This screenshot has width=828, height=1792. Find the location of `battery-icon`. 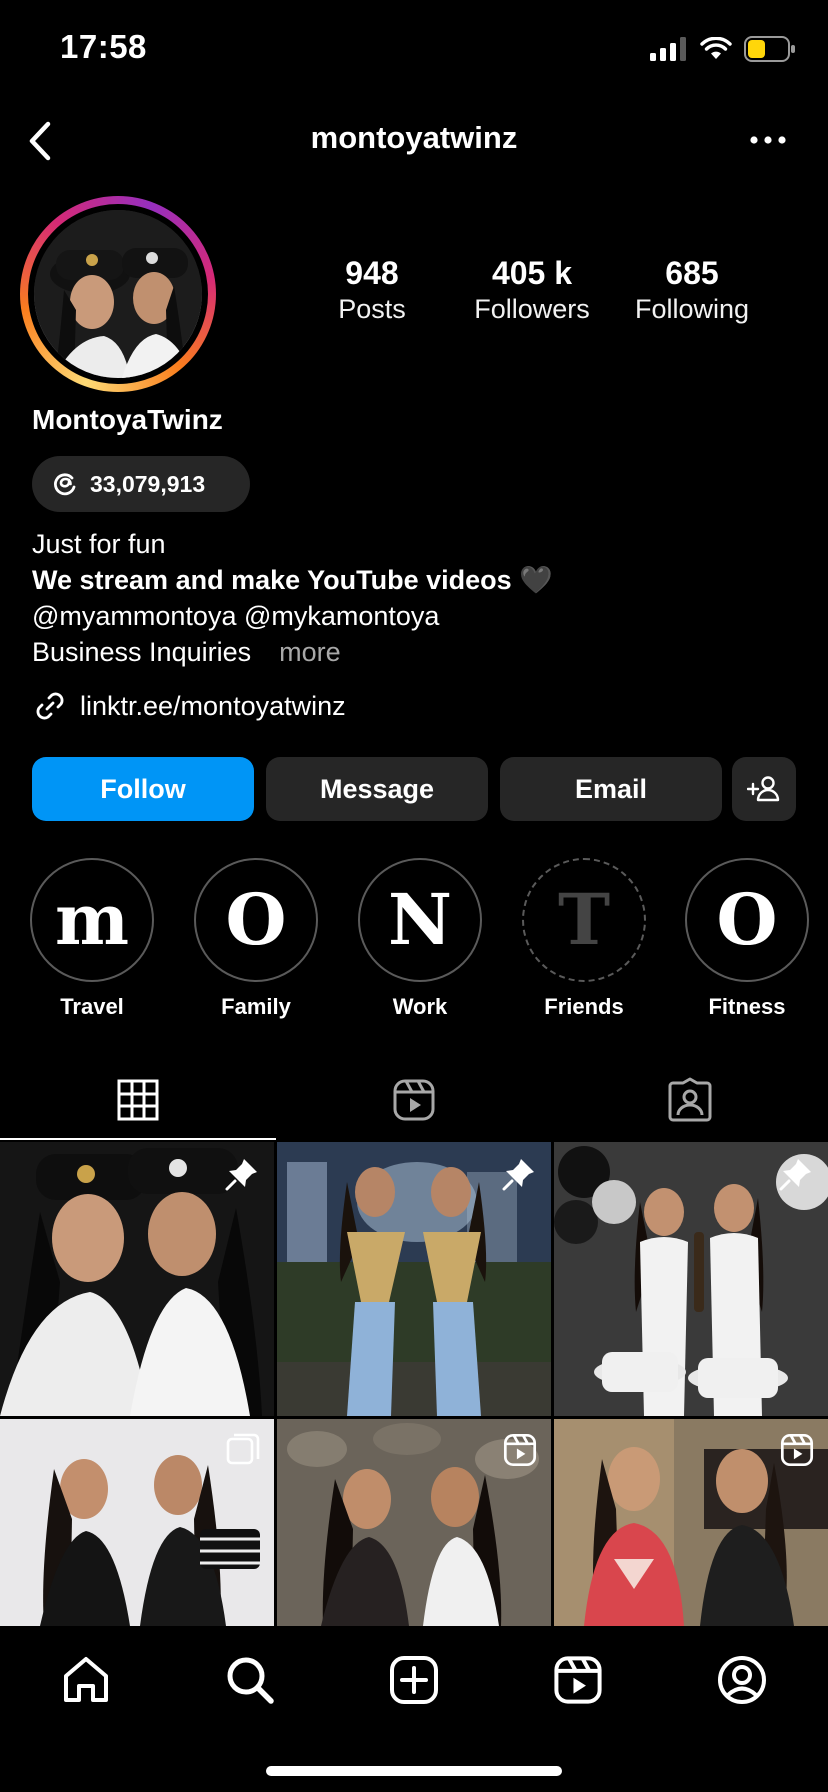

battery-icon is located at coordinates (769, 49).